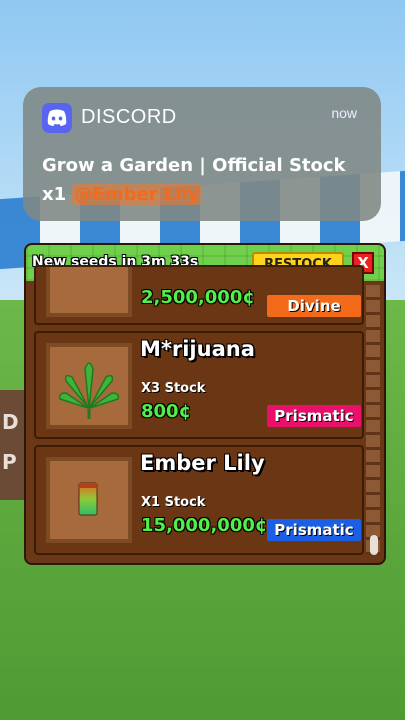 The image size is (405, 720). I want to click on seed-price: 2,500,000¢, so click(198, 297).